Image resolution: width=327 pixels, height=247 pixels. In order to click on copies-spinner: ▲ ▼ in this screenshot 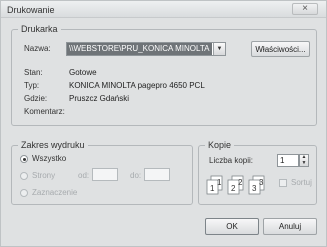, I will do `click(304, 160)`.